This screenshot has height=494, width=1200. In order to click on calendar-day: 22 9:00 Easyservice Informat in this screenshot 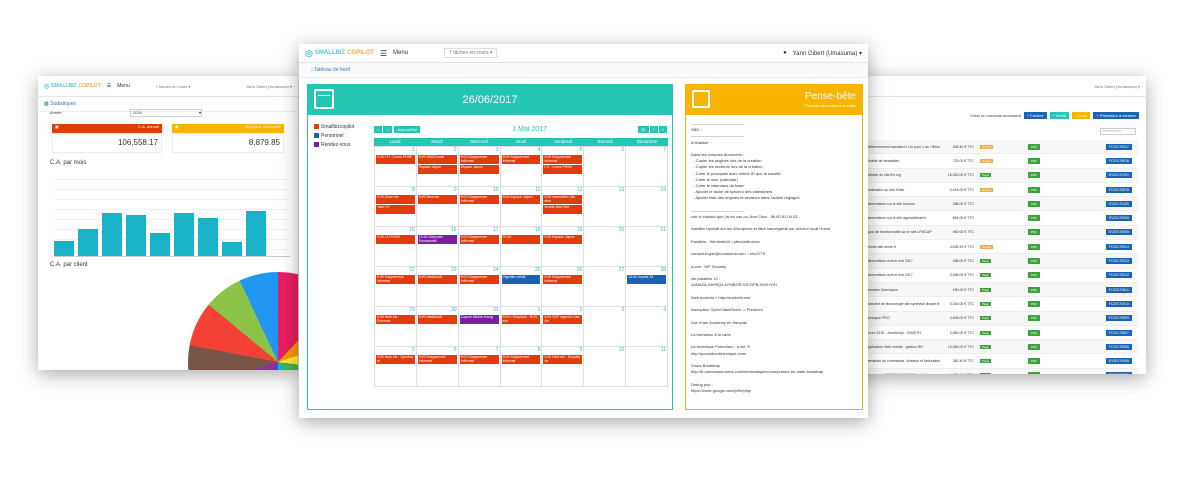, I will do `click(396, 287)`.